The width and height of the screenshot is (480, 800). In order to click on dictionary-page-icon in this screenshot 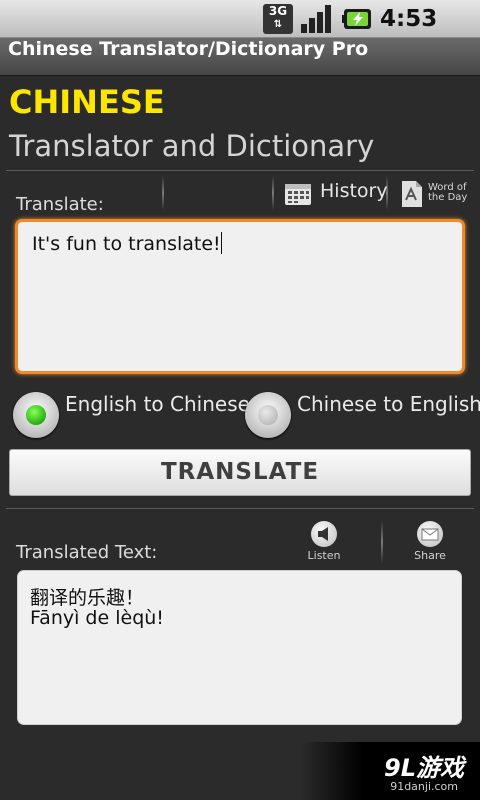, I will do `click(412, 194)`.